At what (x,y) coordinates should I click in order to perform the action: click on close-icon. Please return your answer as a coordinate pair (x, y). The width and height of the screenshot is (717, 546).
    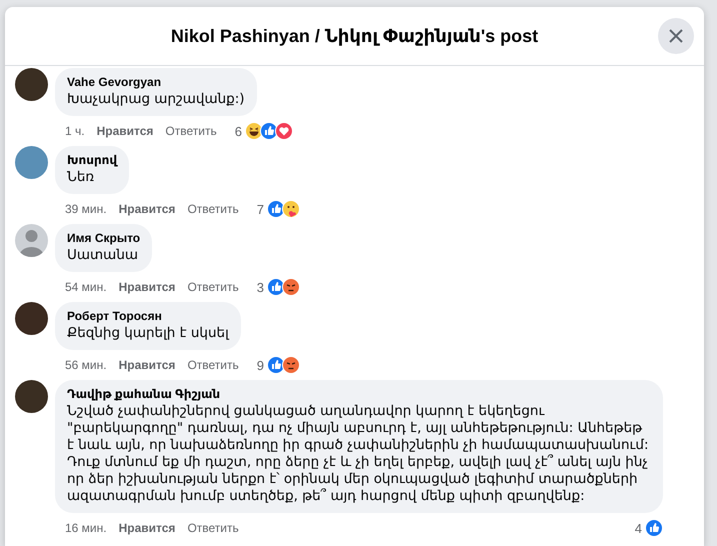
    Looking at the image, I should click on (676, 36).